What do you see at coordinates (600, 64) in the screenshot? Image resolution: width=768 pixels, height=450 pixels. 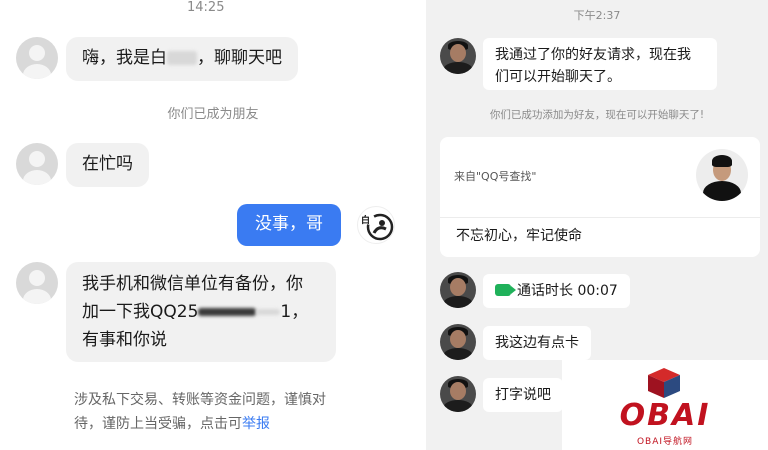 I see `message-bubble-accepted: 我通过了你的好友请求，现在我 们可以开始聊天了。` at bounding box center [600, 64].